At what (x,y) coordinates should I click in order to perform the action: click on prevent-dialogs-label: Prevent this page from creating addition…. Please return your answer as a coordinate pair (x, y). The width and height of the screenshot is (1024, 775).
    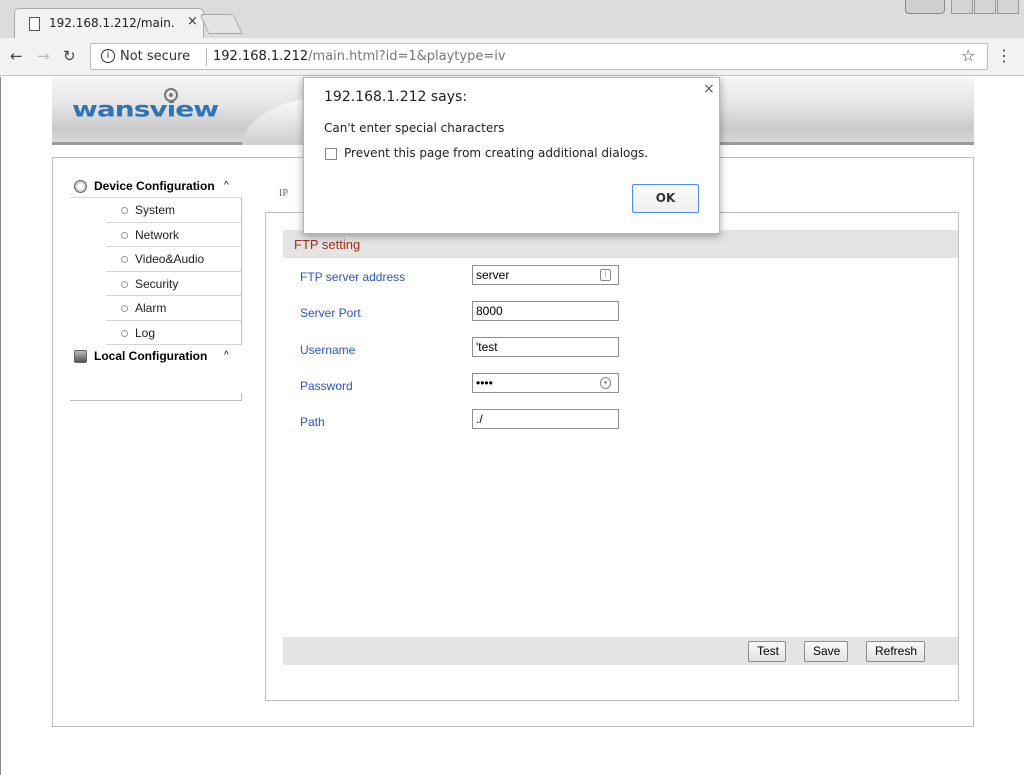
    Looking at the image, I should click on (496, 153).